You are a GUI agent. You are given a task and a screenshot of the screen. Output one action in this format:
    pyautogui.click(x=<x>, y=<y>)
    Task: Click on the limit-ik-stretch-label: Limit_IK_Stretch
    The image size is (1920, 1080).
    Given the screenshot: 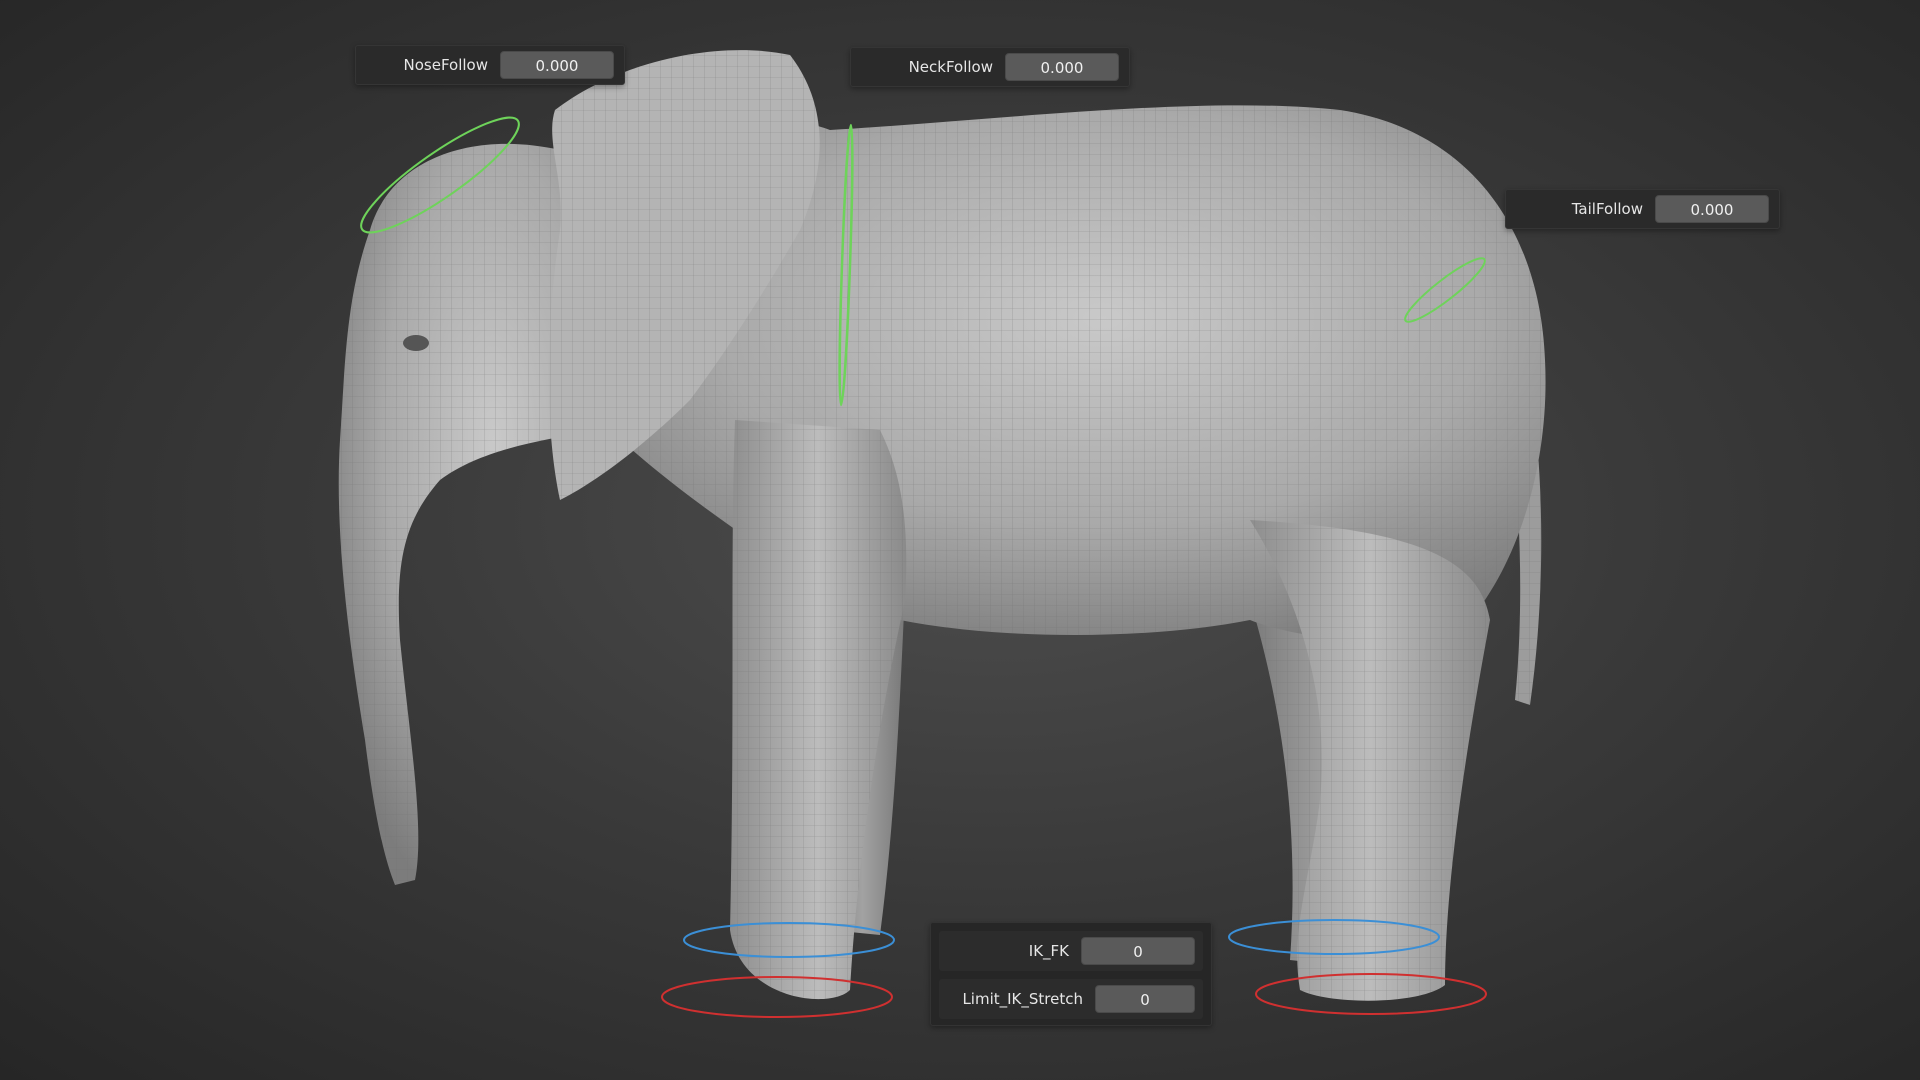 What is the action you would take?
    pyautogui.click(x=1022, y=999)
    